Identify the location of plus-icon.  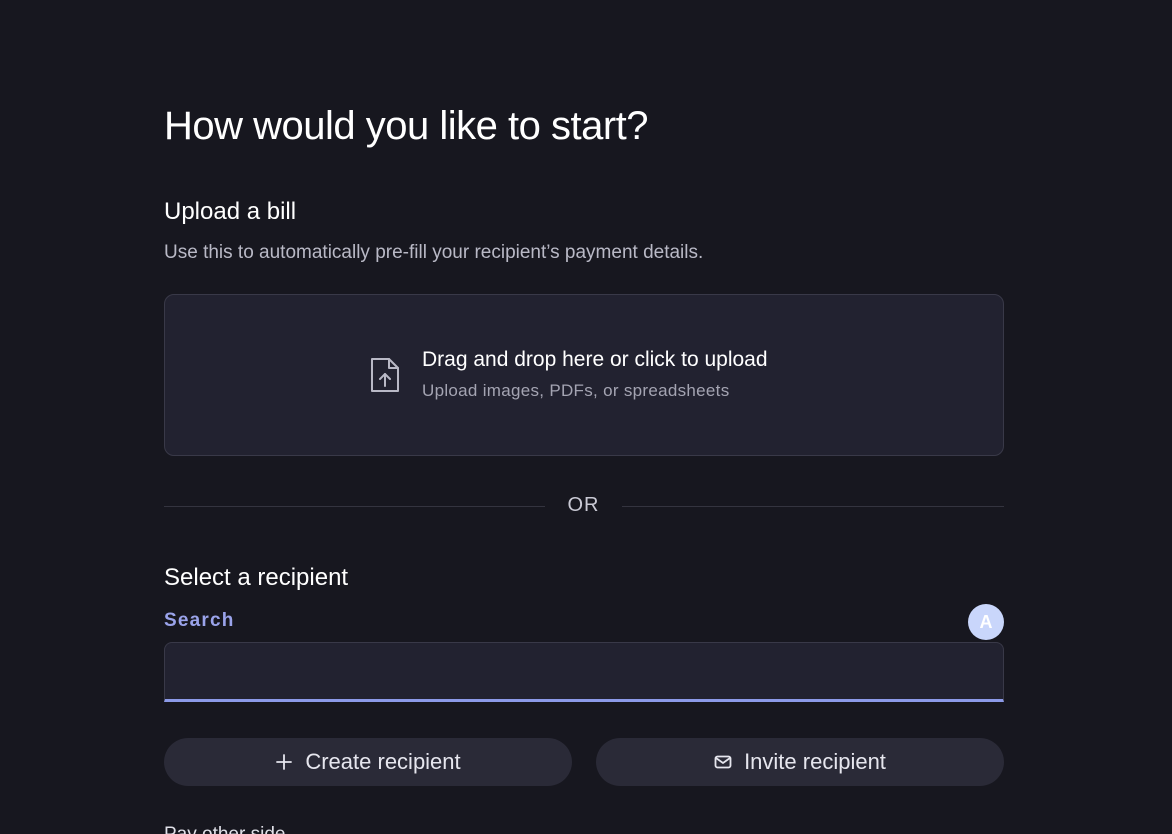
(284, 762).